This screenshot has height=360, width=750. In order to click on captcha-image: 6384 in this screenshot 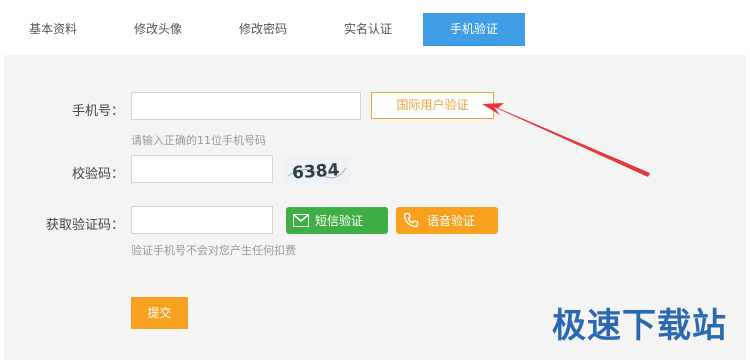, I will do `click(317, 170)`.